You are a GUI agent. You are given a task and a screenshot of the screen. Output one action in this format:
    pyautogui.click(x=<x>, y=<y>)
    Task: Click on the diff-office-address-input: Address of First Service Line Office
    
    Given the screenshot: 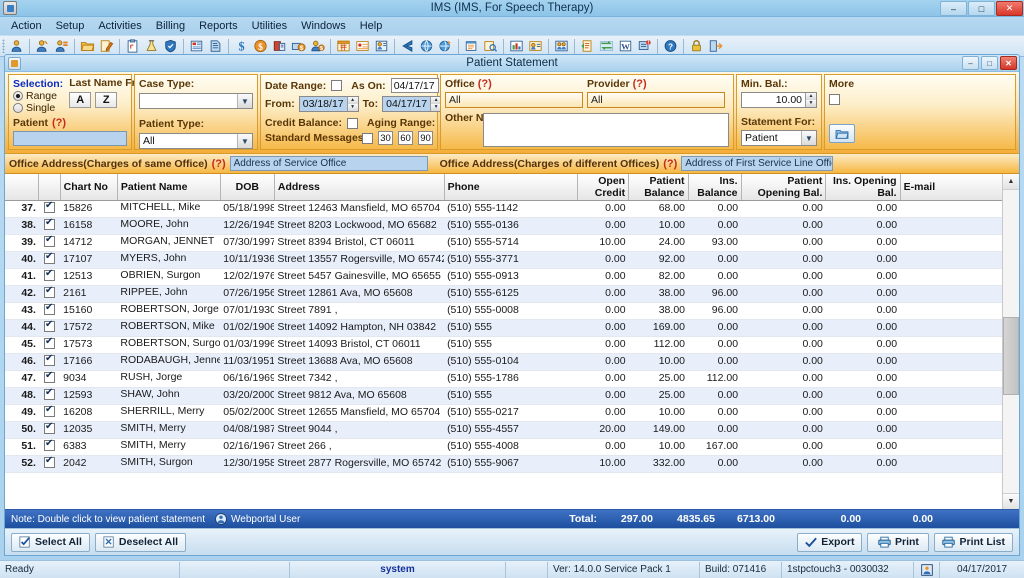 What is the action you would take?
    pyautogui.click(x=757, y=163)
    